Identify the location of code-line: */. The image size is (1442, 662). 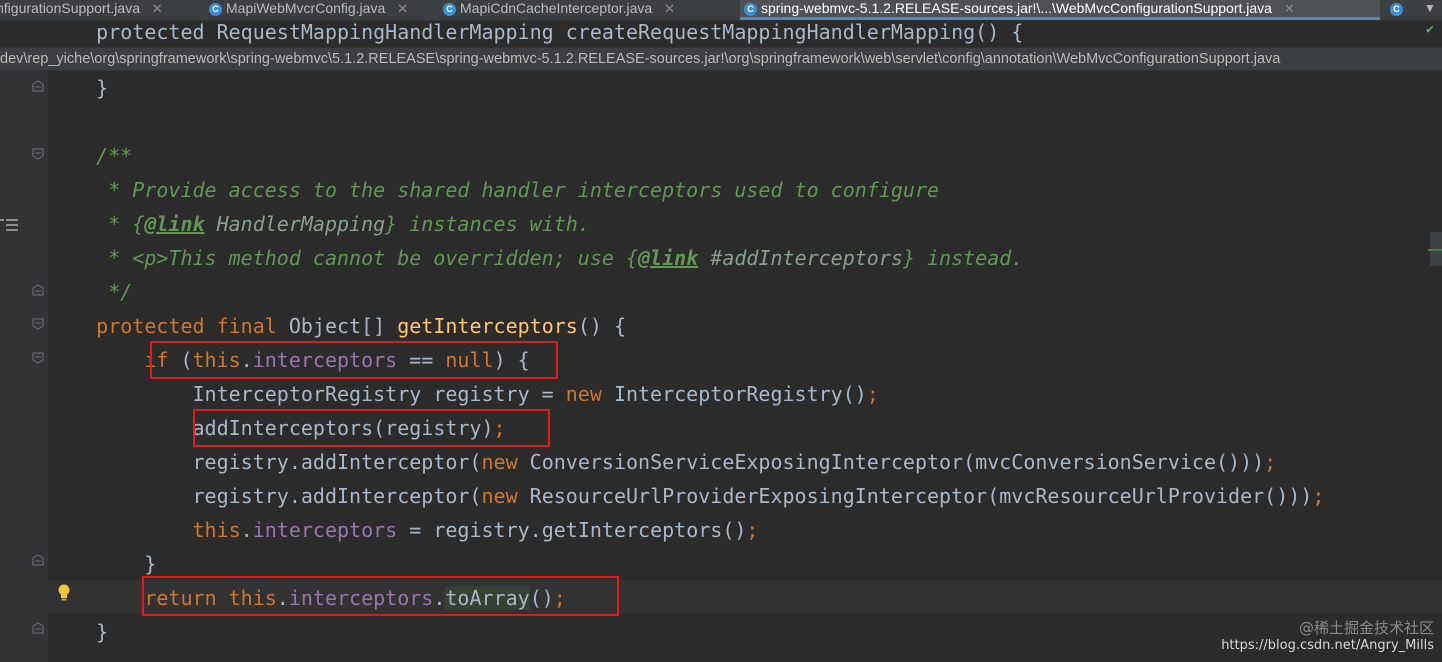
(90, 292).